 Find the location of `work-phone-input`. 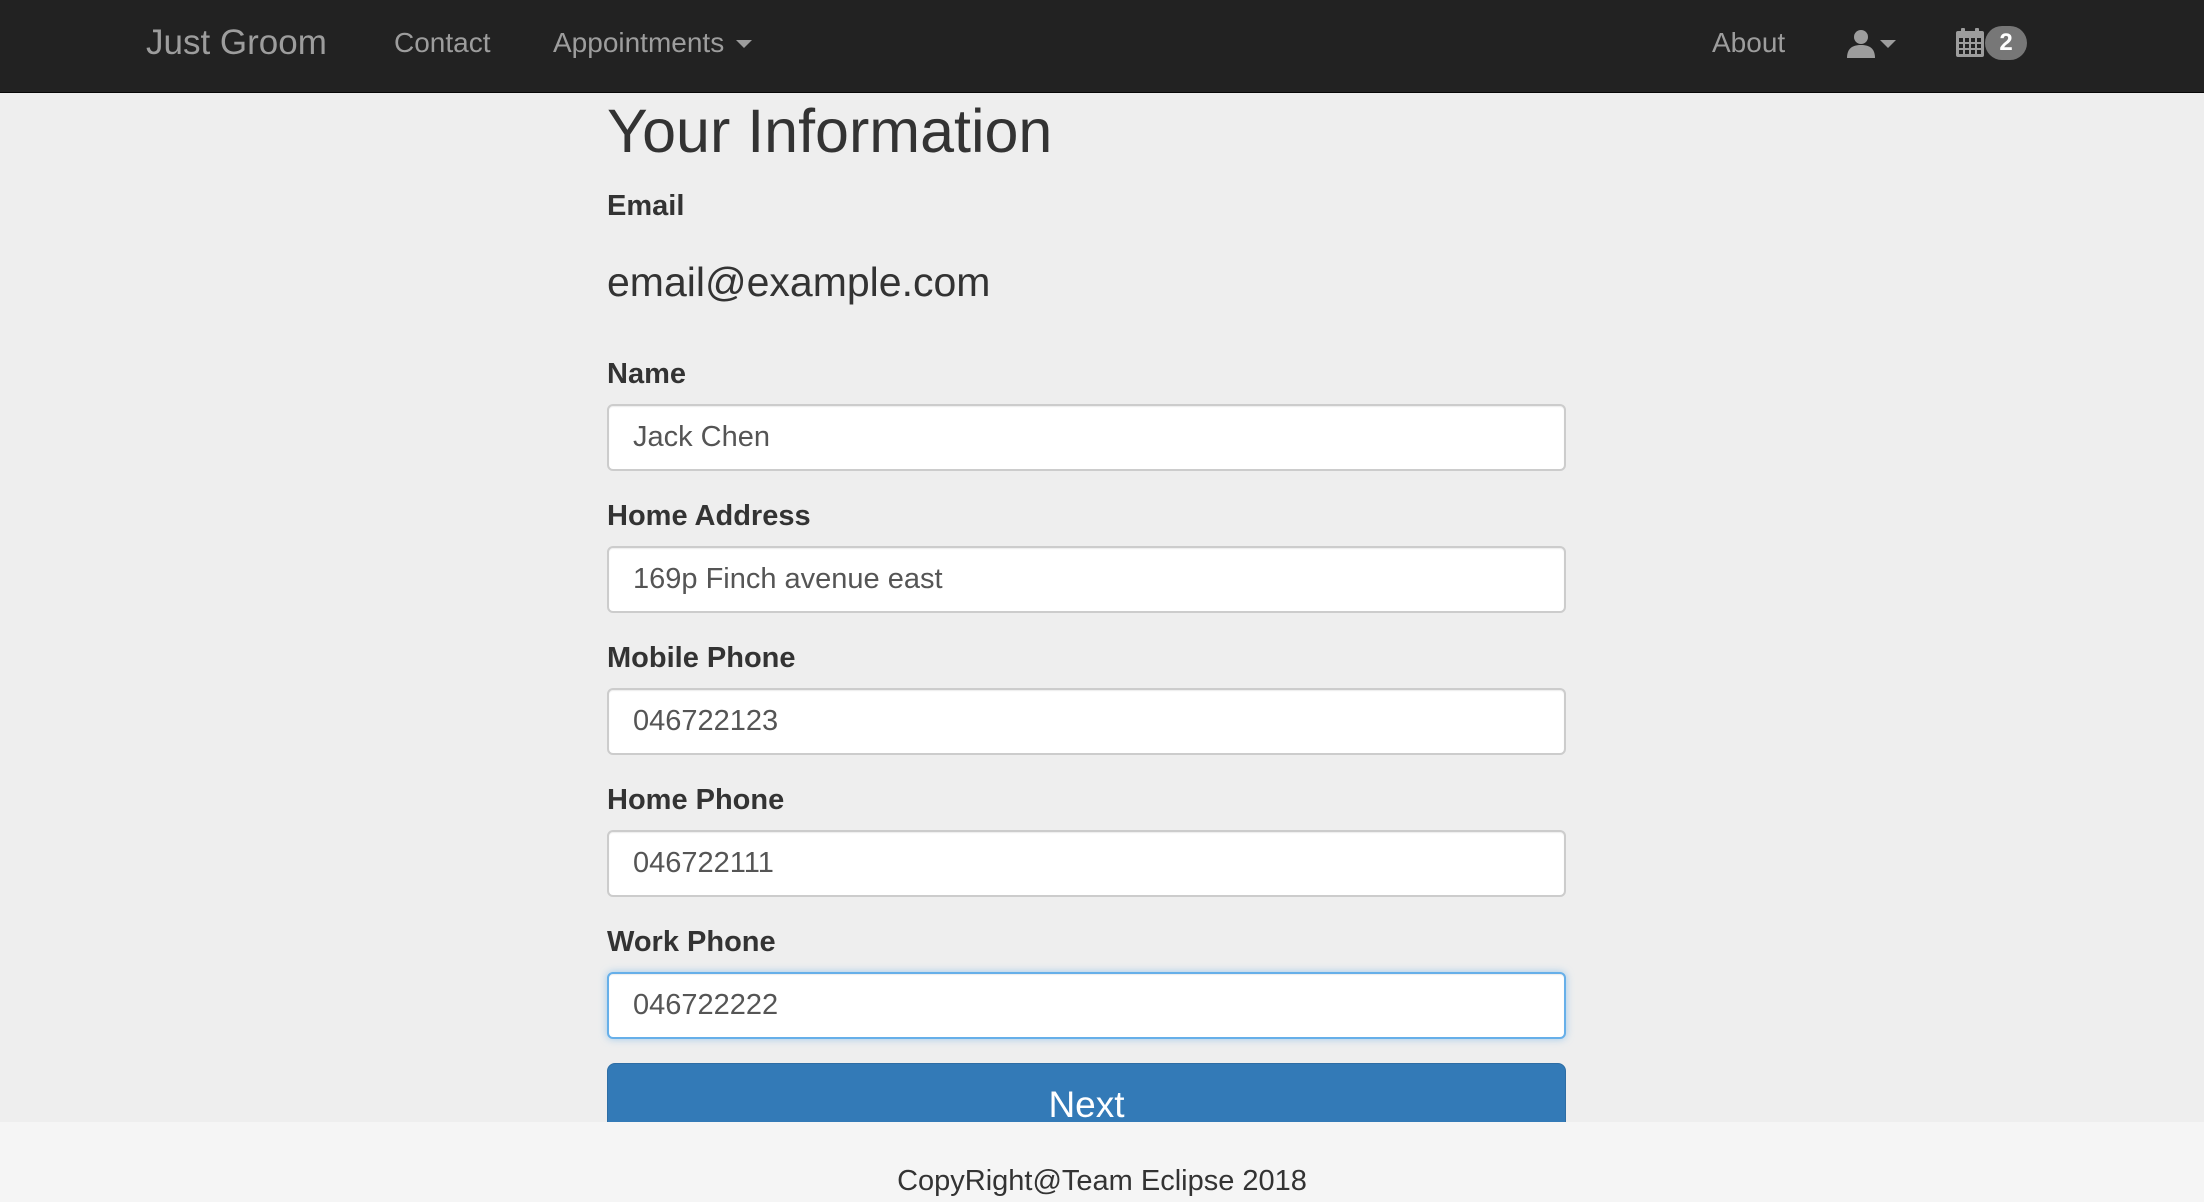

work-phone-input is located at coordinates (1086, 1005).